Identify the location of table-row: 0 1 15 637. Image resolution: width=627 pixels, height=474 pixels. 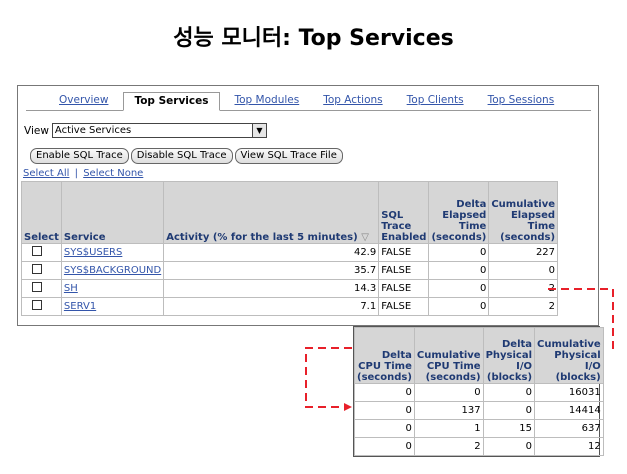
(479, 428).